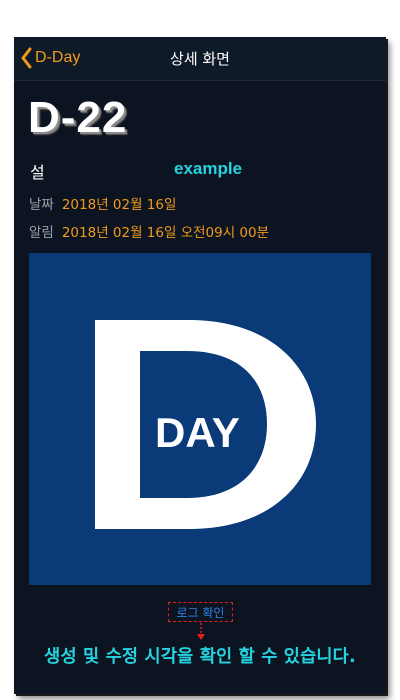 Image resolution: width=400 pixels, height=700 pixels. I want to click on alarm-value: 2018년 02월 16일 오전09시 00분, so click(165, 233).